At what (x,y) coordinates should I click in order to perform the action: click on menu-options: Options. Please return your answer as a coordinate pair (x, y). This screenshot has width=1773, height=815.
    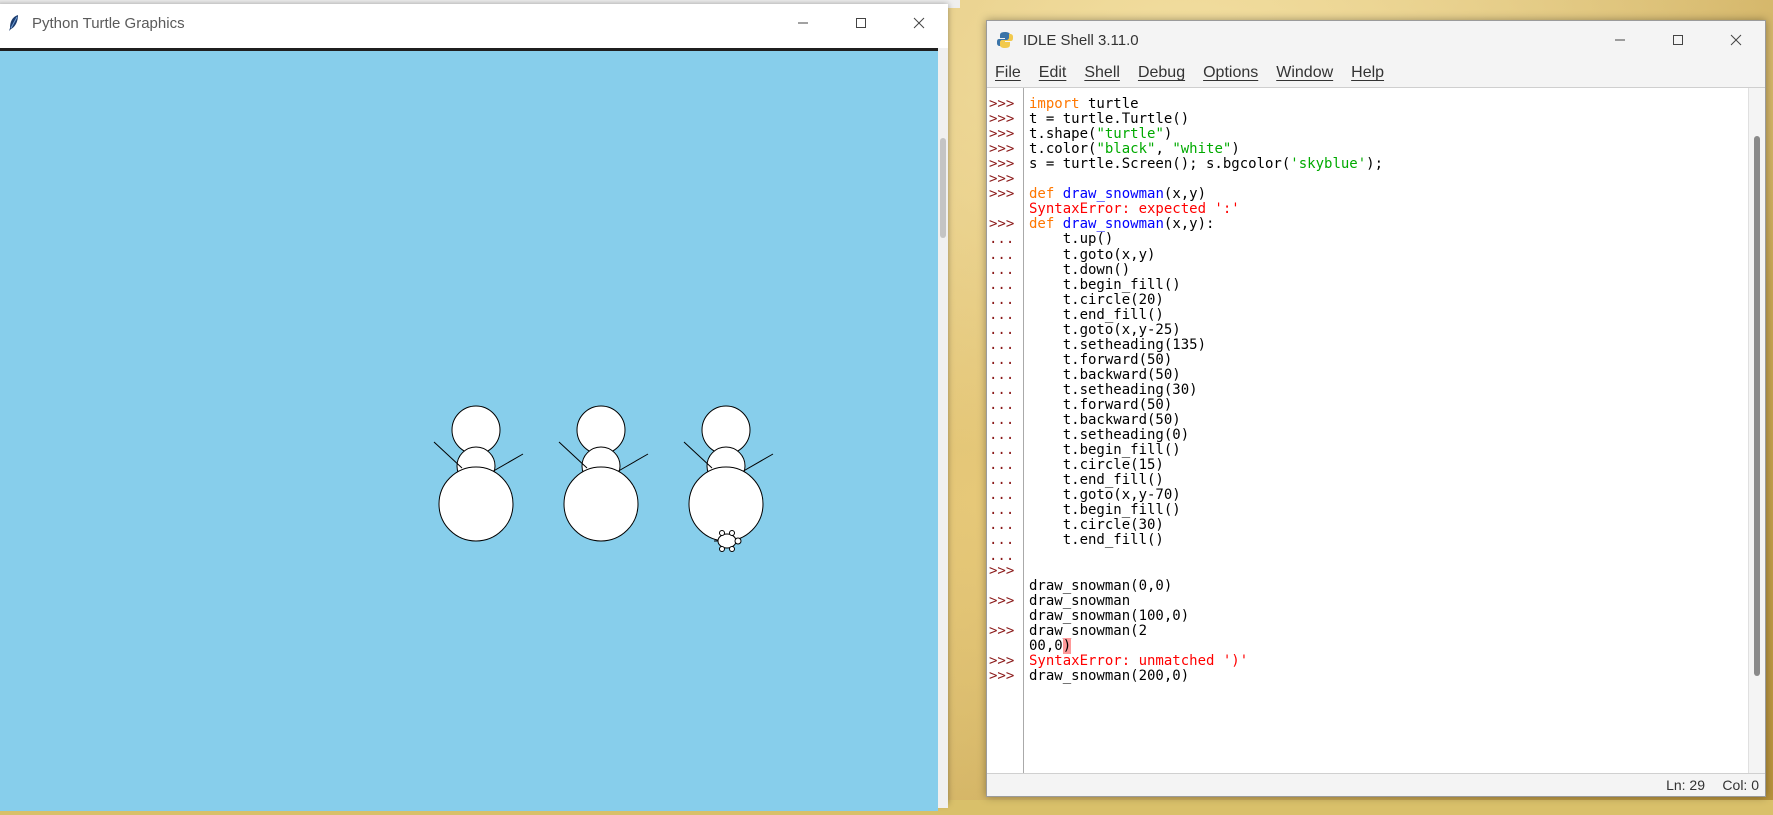
    Looking at the image, I should click on (1230, 73).